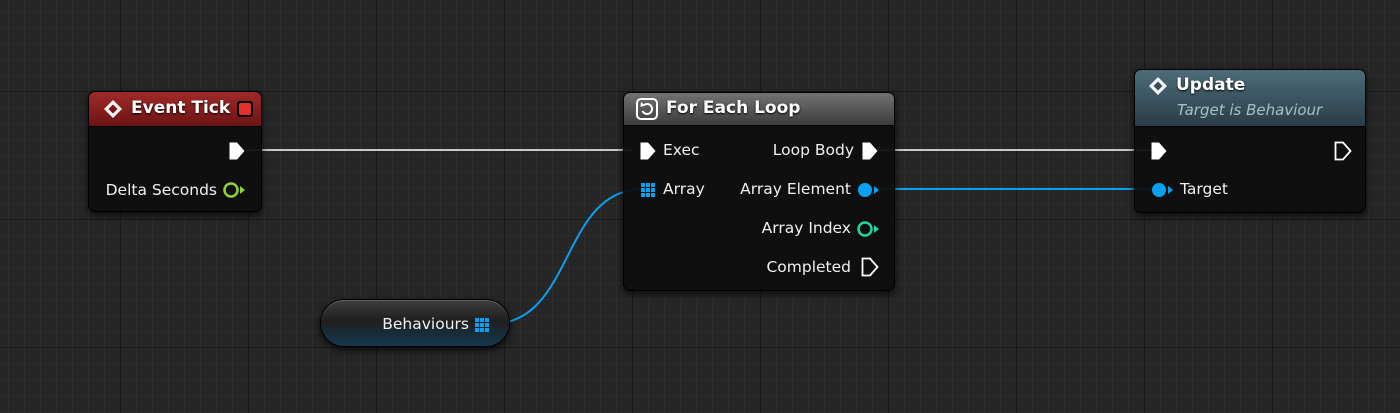 This screenshot has width=1400, height=413. What do you see at coordinates (733, 108) in the screenshot?
I see `for-each-loop-title: For Each Loop` at bounding box center [733, 108].